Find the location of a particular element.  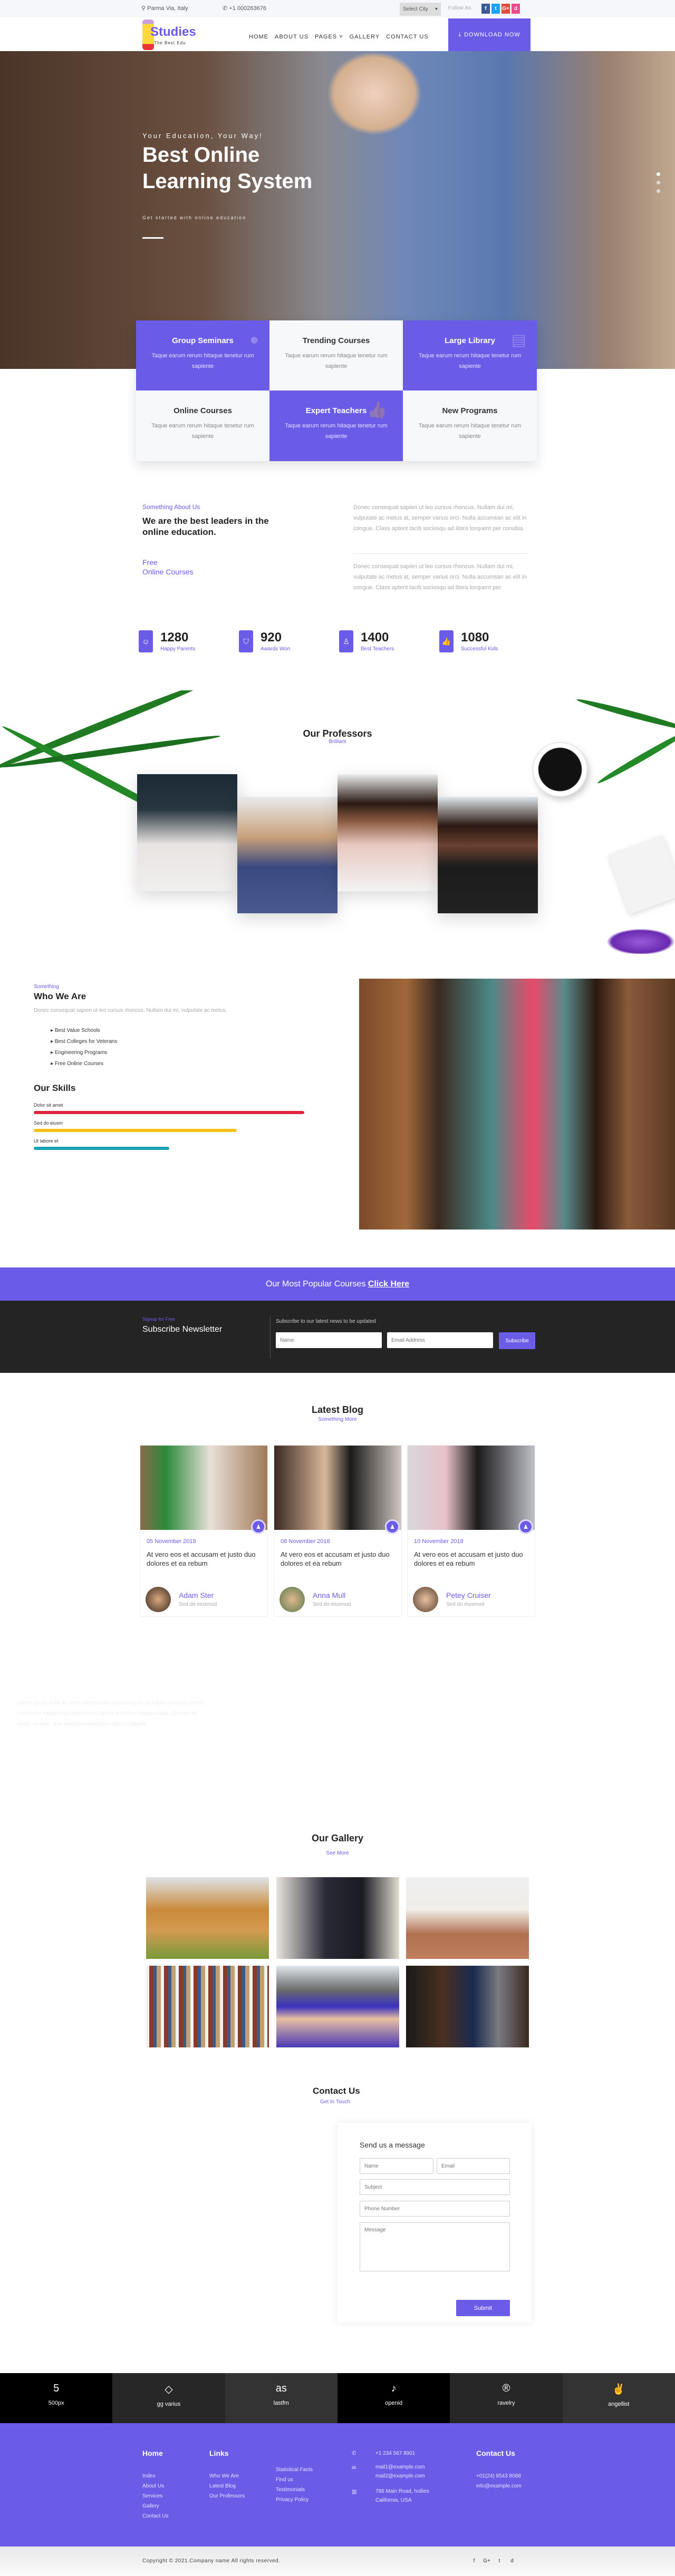

brand-tile-ravelry: ® ravelry is located at coordinates (506, 2398).